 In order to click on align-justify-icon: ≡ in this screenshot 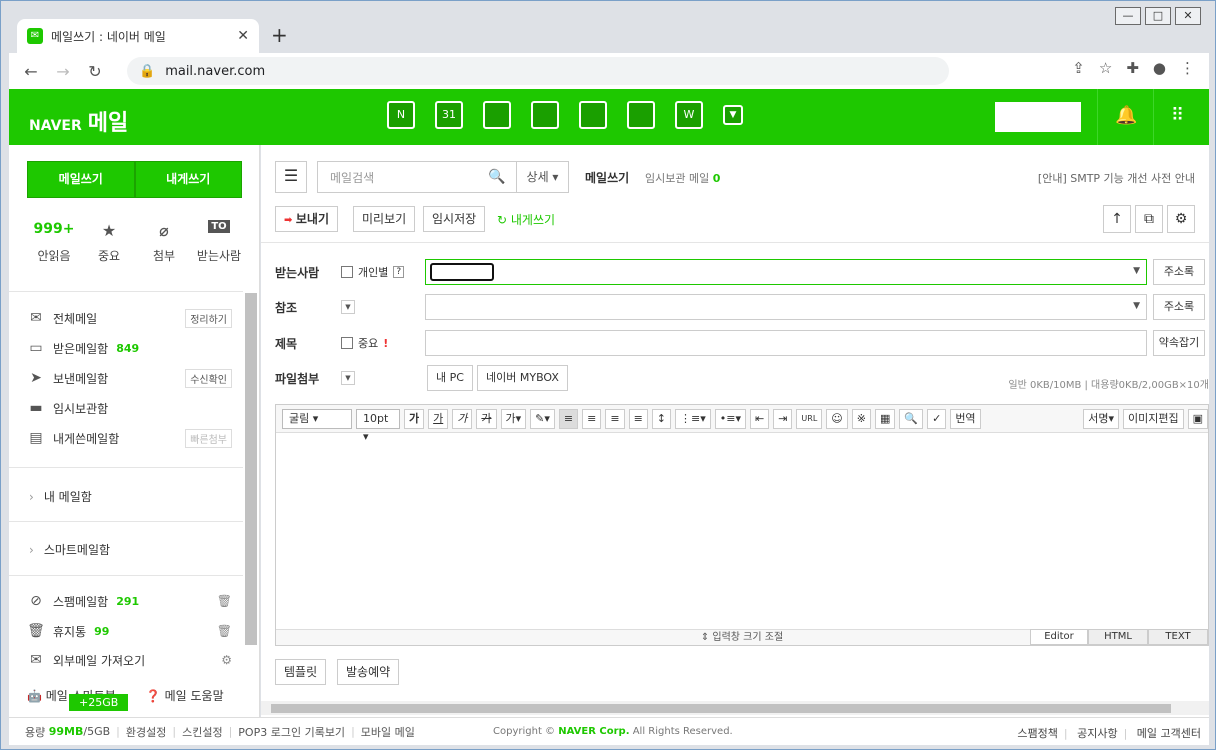, I will do `click(638, 418)`.